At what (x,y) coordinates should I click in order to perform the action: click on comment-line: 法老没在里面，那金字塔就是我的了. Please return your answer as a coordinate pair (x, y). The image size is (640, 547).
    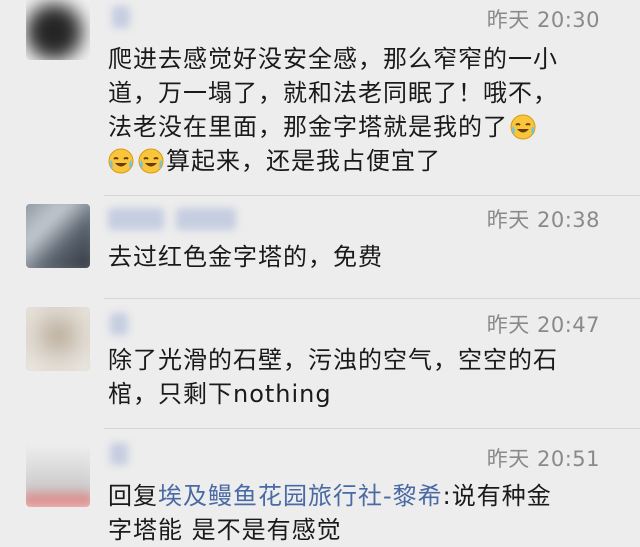
    Looking at the image, I should click on (358, 127).